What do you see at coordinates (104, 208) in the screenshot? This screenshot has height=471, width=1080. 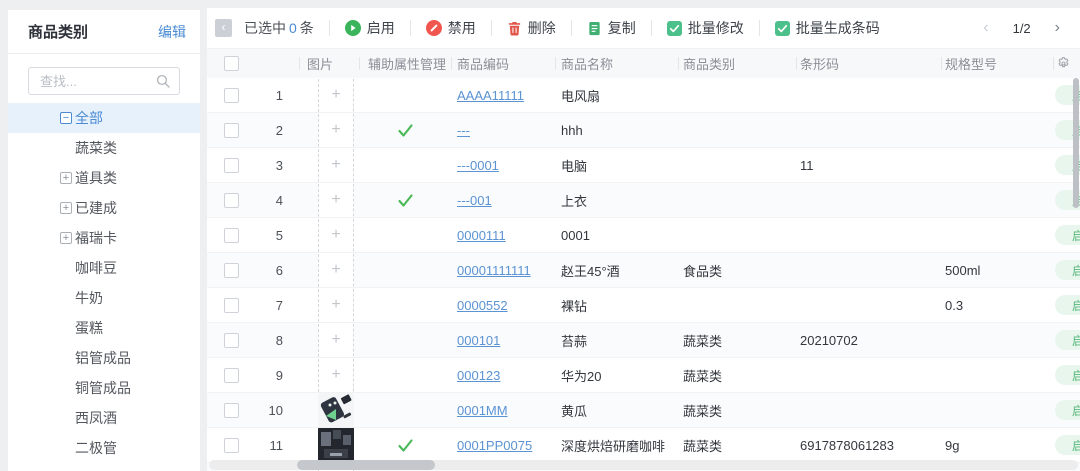 I see `category-tree-item: + 已建成` at bounding box center [104, 208].